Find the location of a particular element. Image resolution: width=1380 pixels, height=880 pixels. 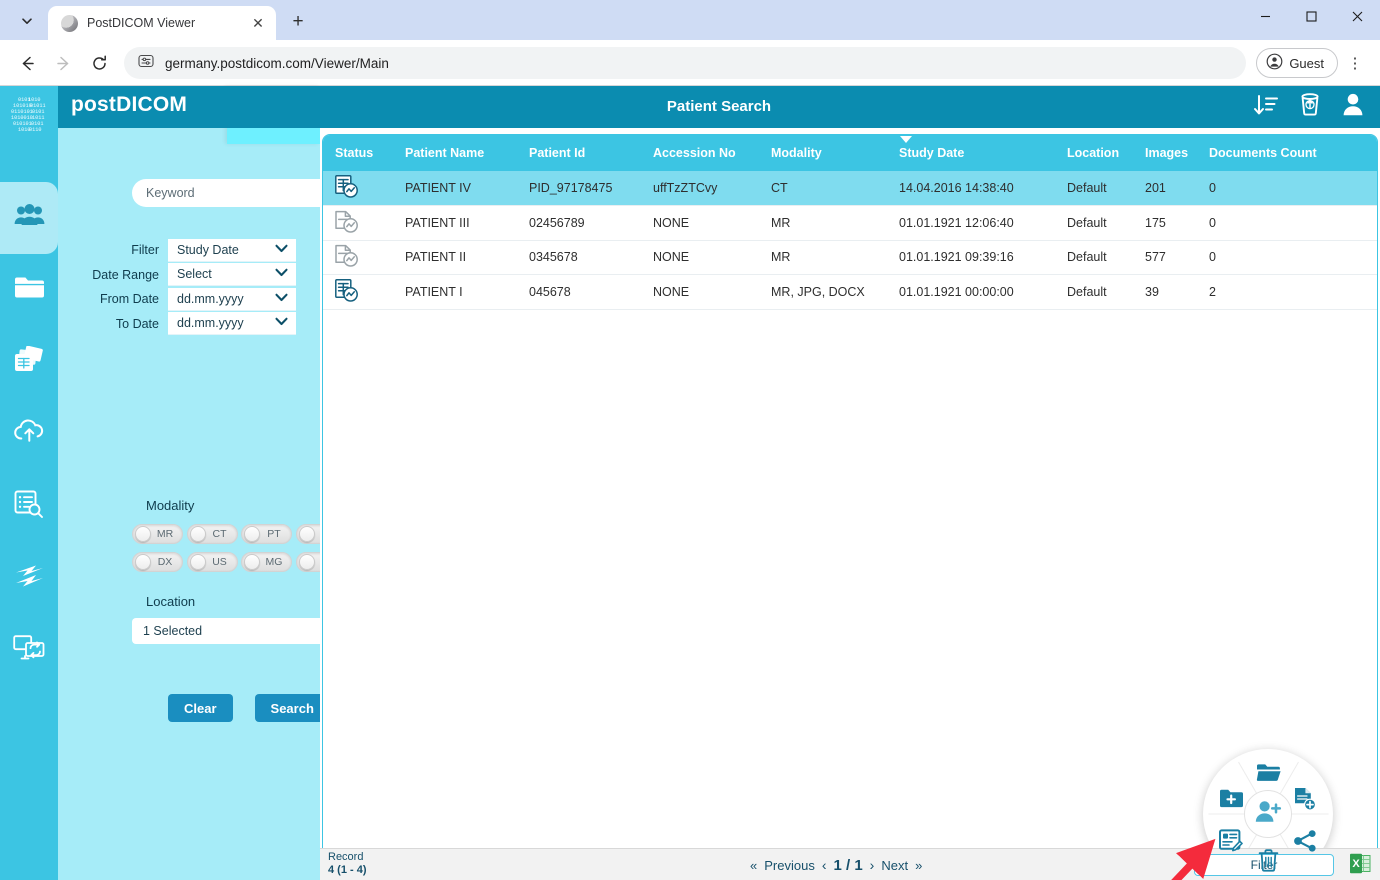

report-search-icon is located at coordinates (29, 506).